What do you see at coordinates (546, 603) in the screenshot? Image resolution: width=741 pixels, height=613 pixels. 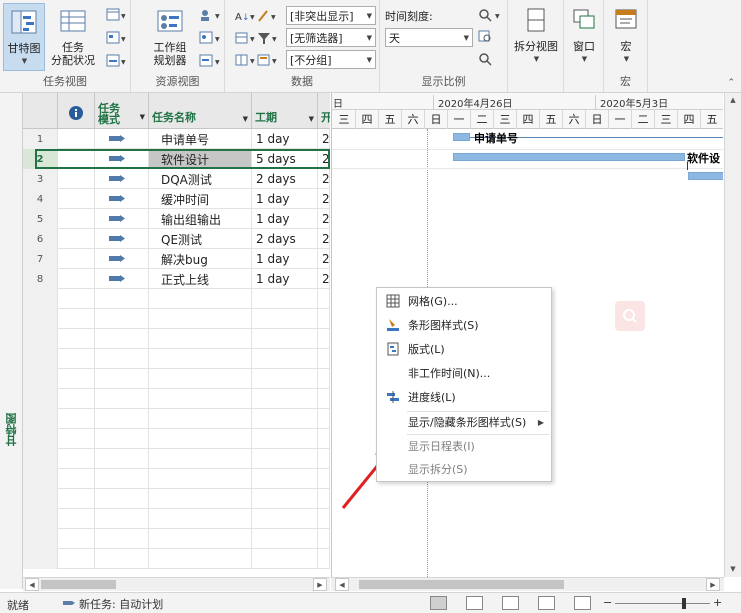 I see `resource-sheet-shortcut-icon` at bounding box center [546, 603].